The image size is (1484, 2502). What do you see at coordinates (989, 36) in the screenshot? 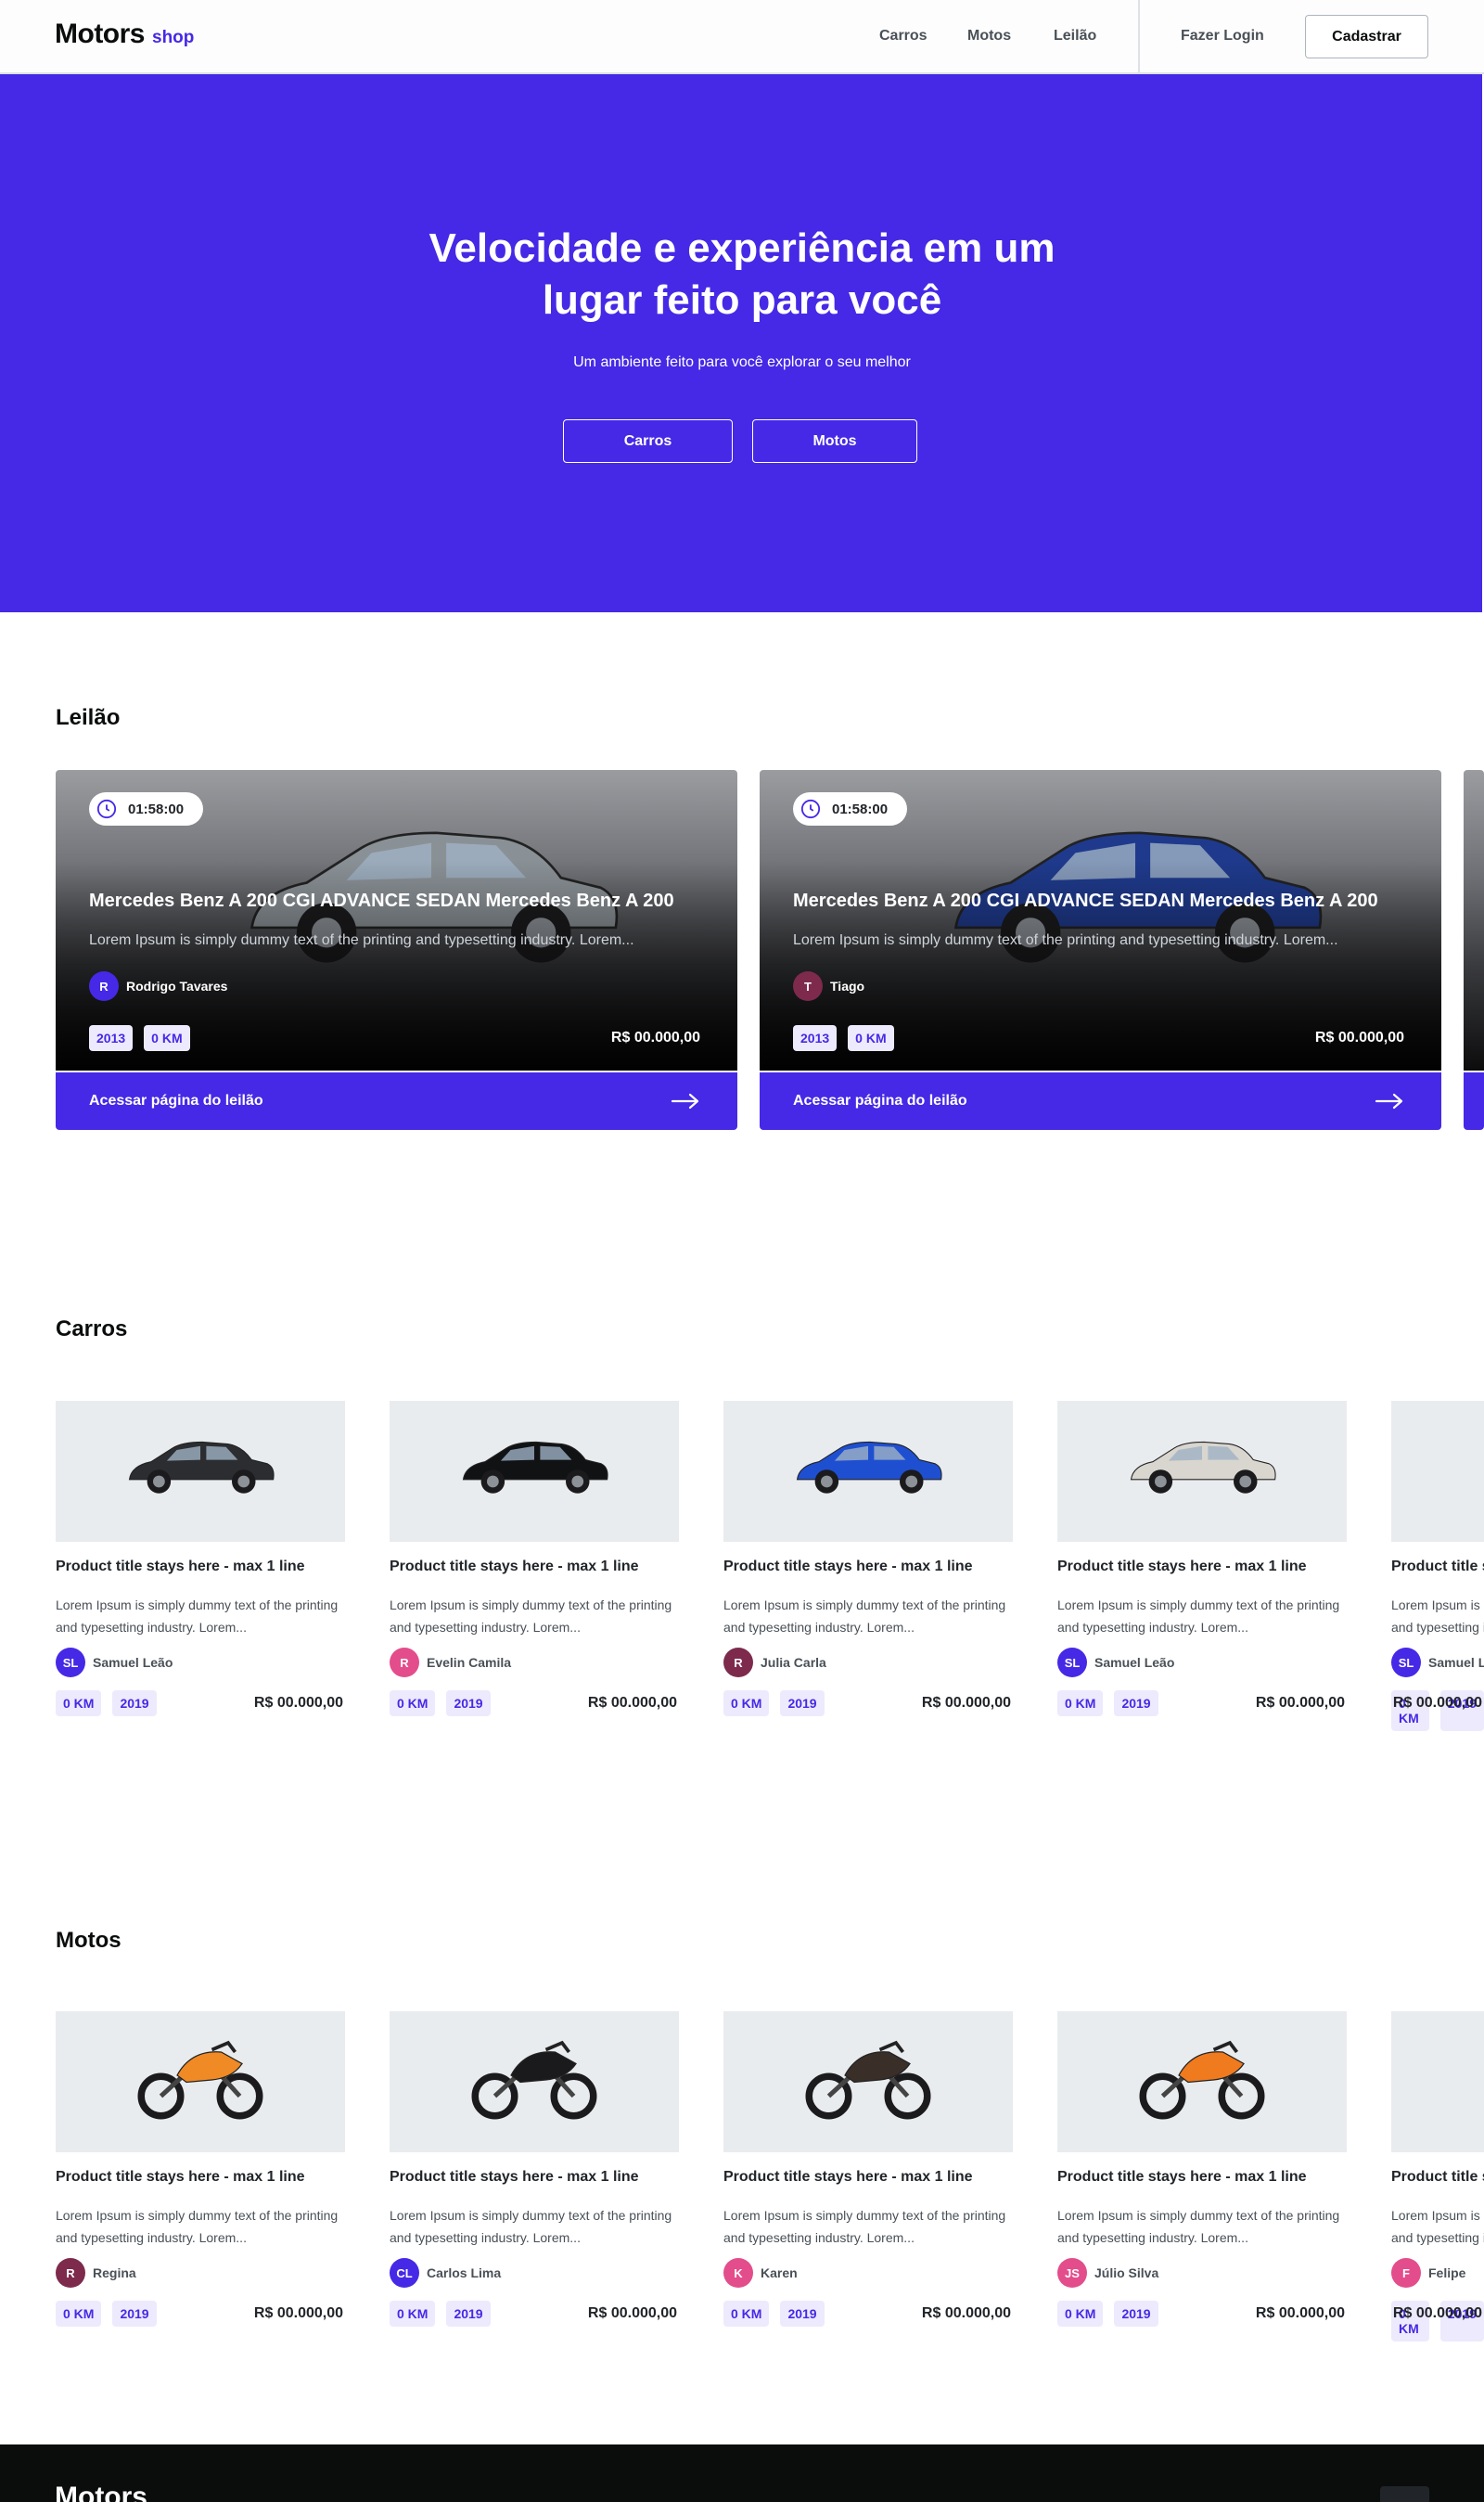
I see `nav-motos: Motos` at bounding box center [989, 36].